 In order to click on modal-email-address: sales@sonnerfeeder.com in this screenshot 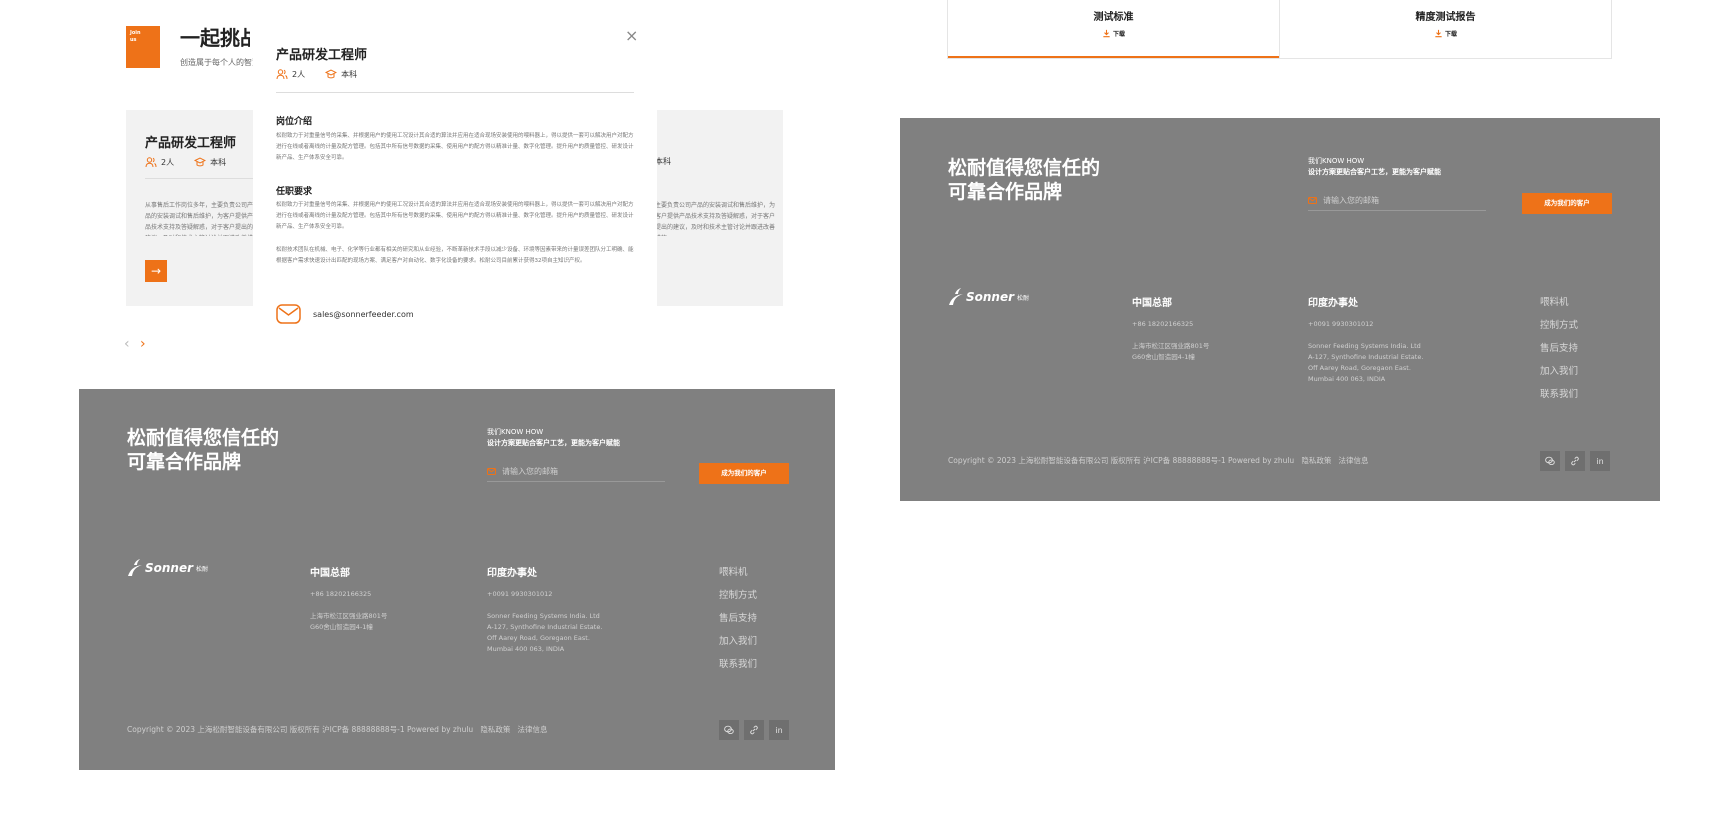, I will do `click(363, 314)`.